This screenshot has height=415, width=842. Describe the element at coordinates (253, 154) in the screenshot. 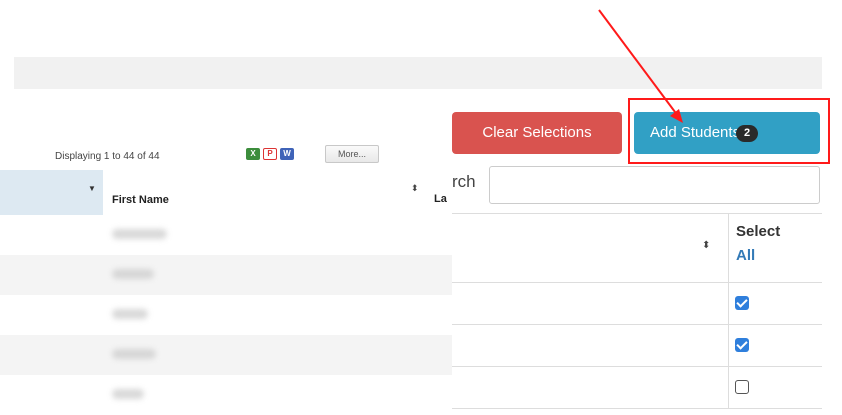

I see `excel-icon: X` at that location.